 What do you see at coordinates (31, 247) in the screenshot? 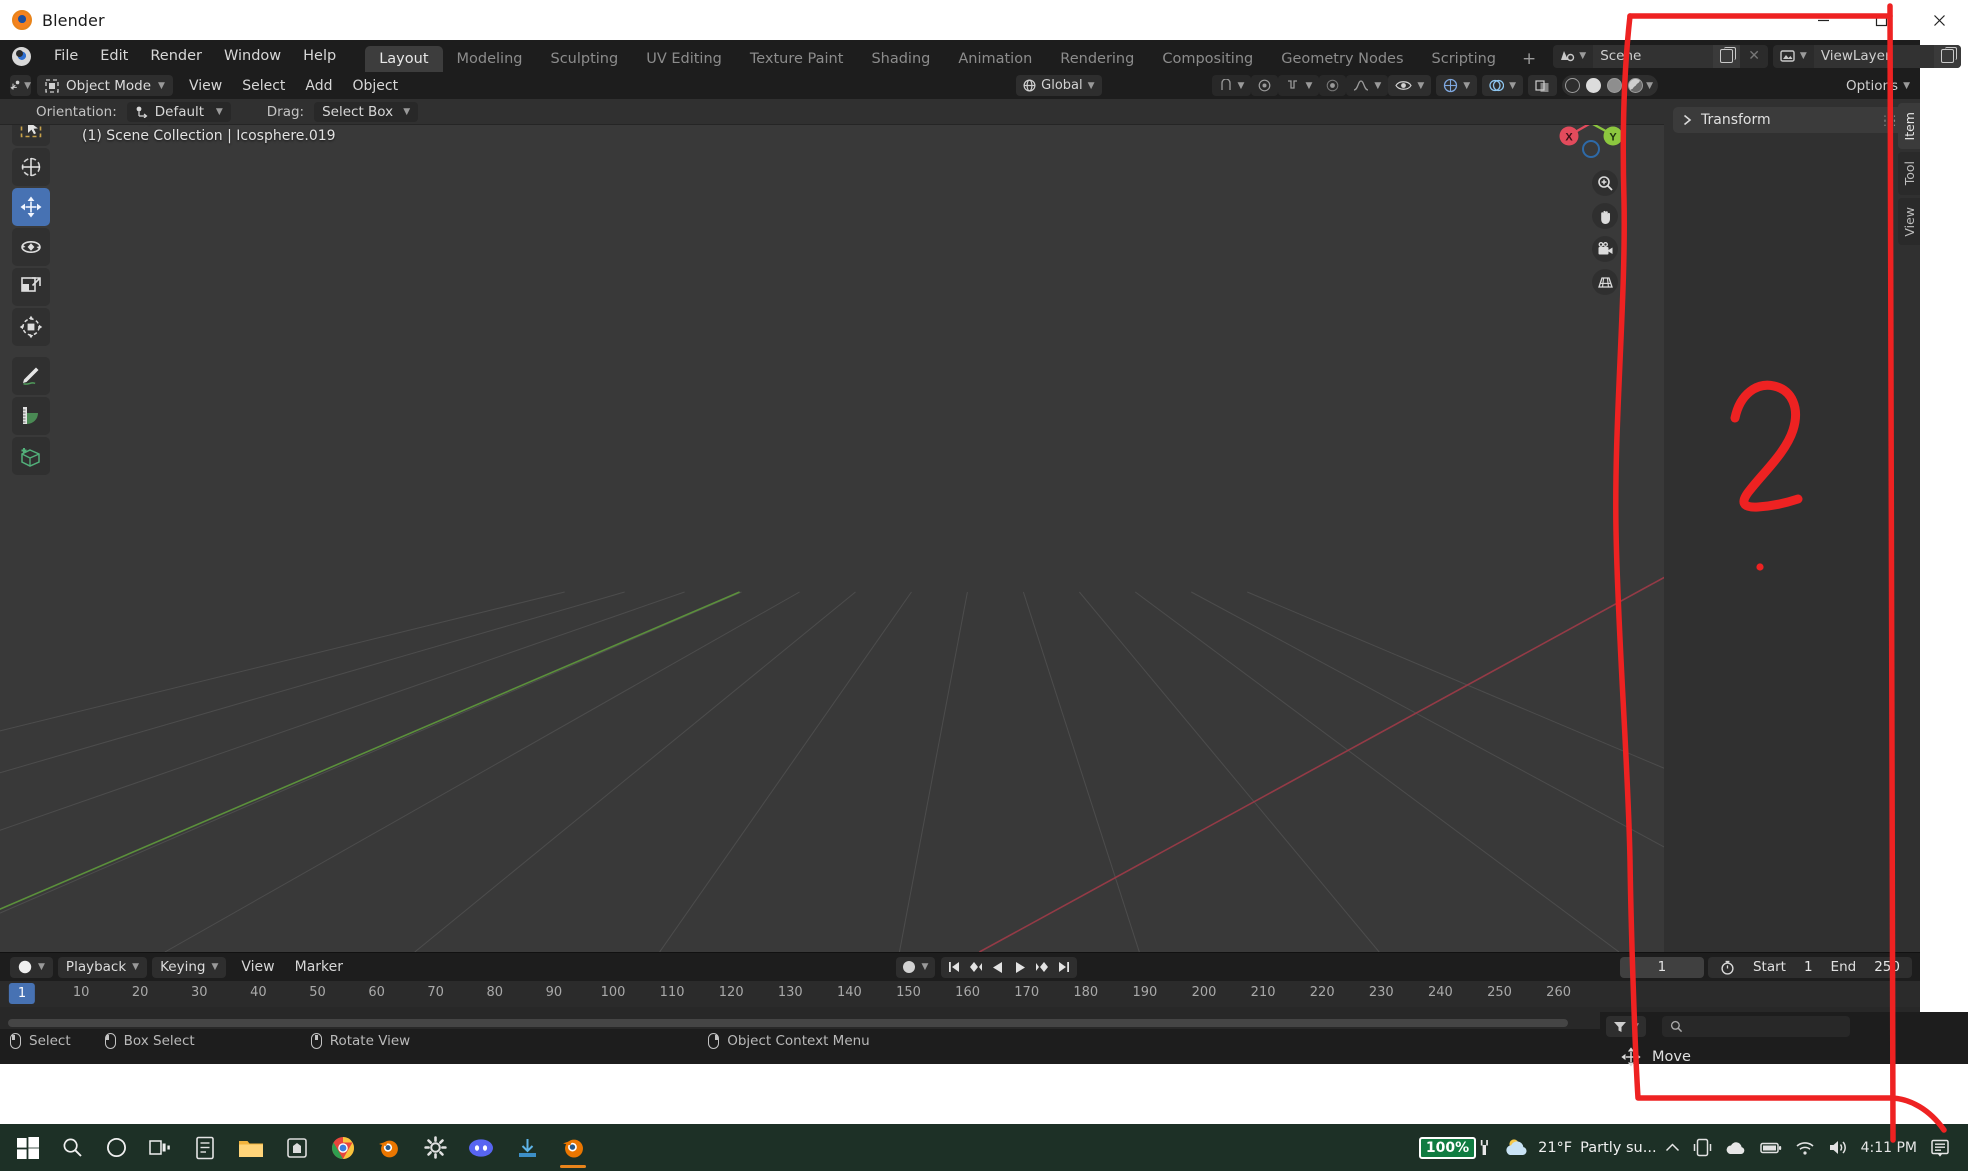
I see `rotate-icon` at bounding box center [31, 247].